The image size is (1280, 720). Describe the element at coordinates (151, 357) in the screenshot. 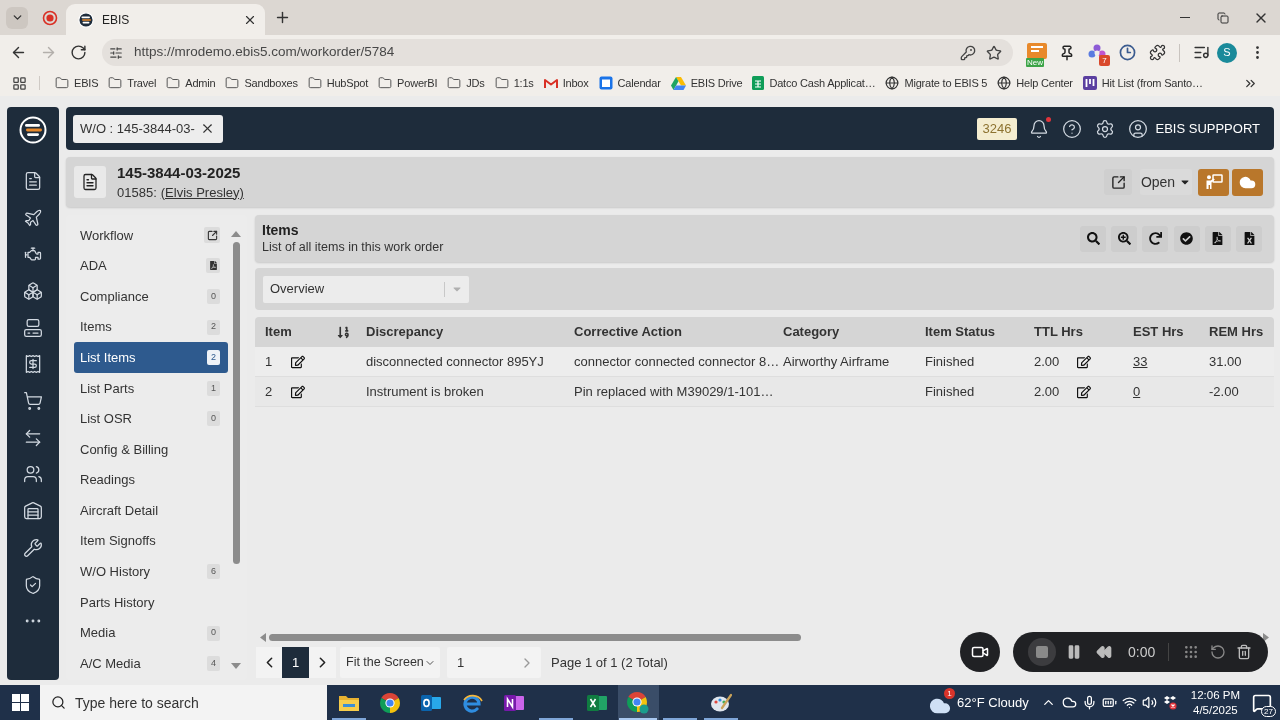

I see `nav-item: List Items 2` at that location.